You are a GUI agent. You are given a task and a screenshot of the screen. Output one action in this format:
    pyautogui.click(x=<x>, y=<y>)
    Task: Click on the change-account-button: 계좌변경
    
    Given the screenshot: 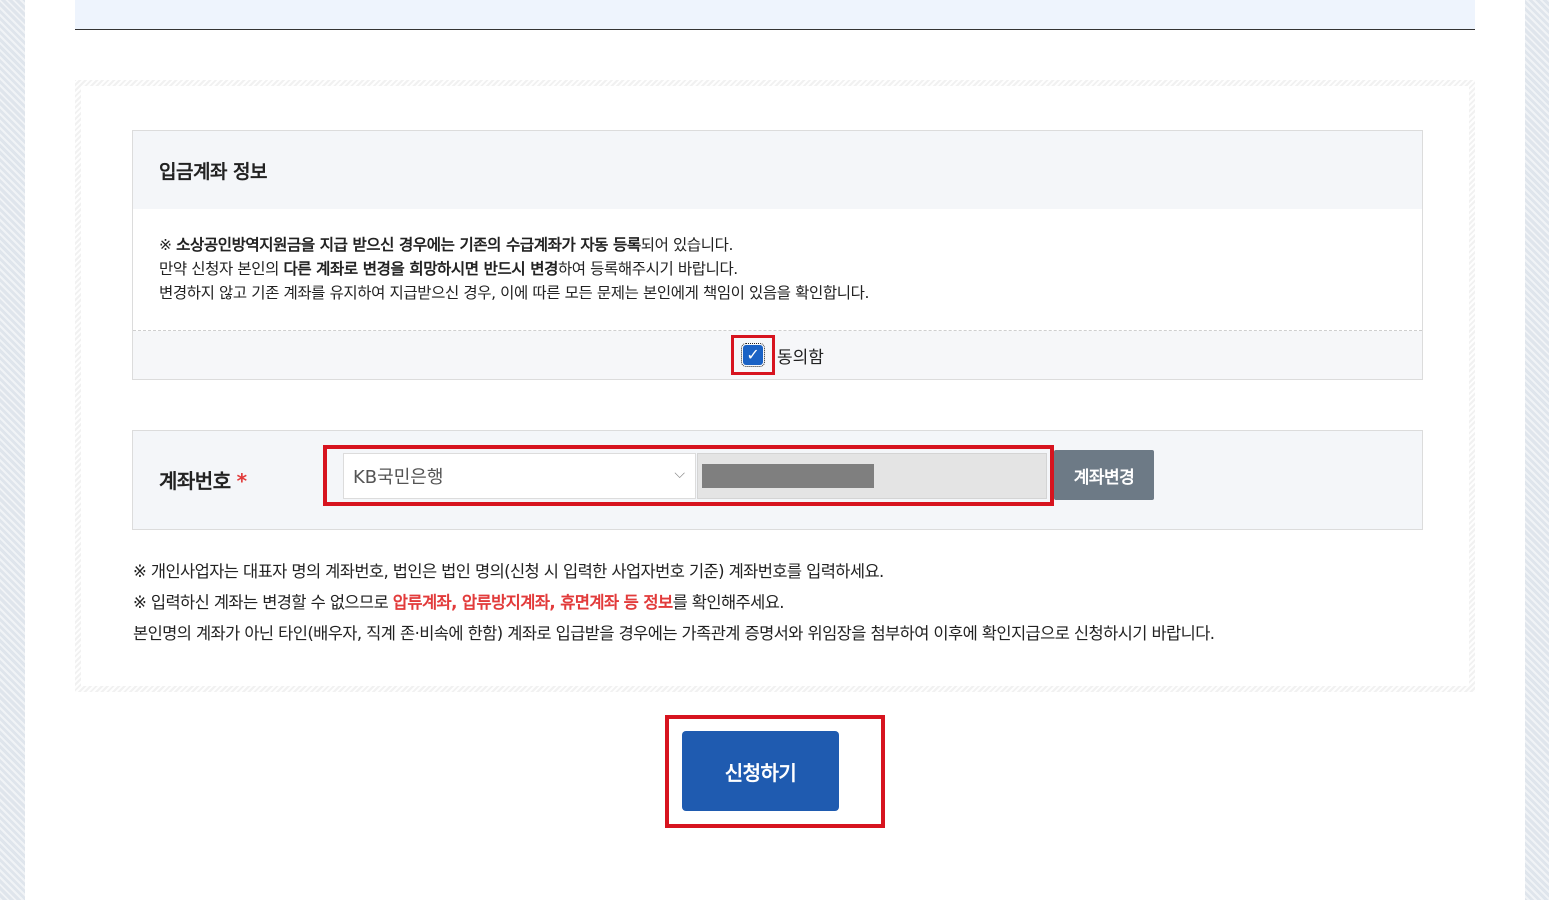 What is the action you would take?
    pyautogui.click(x=1104, y=475)
    